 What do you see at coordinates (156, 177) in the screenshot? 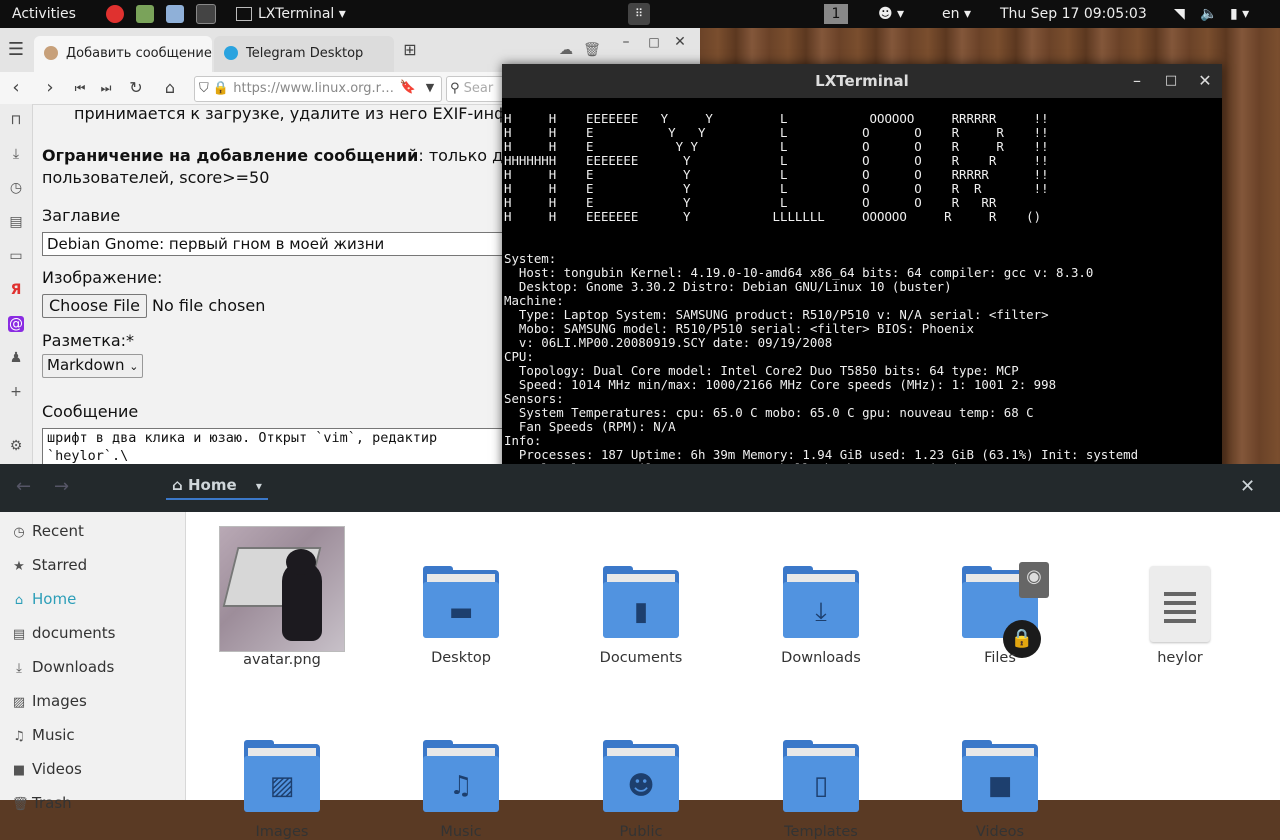
I see `limit-note-line2: пользователей, score>=50` at bounding box center [156, 177].